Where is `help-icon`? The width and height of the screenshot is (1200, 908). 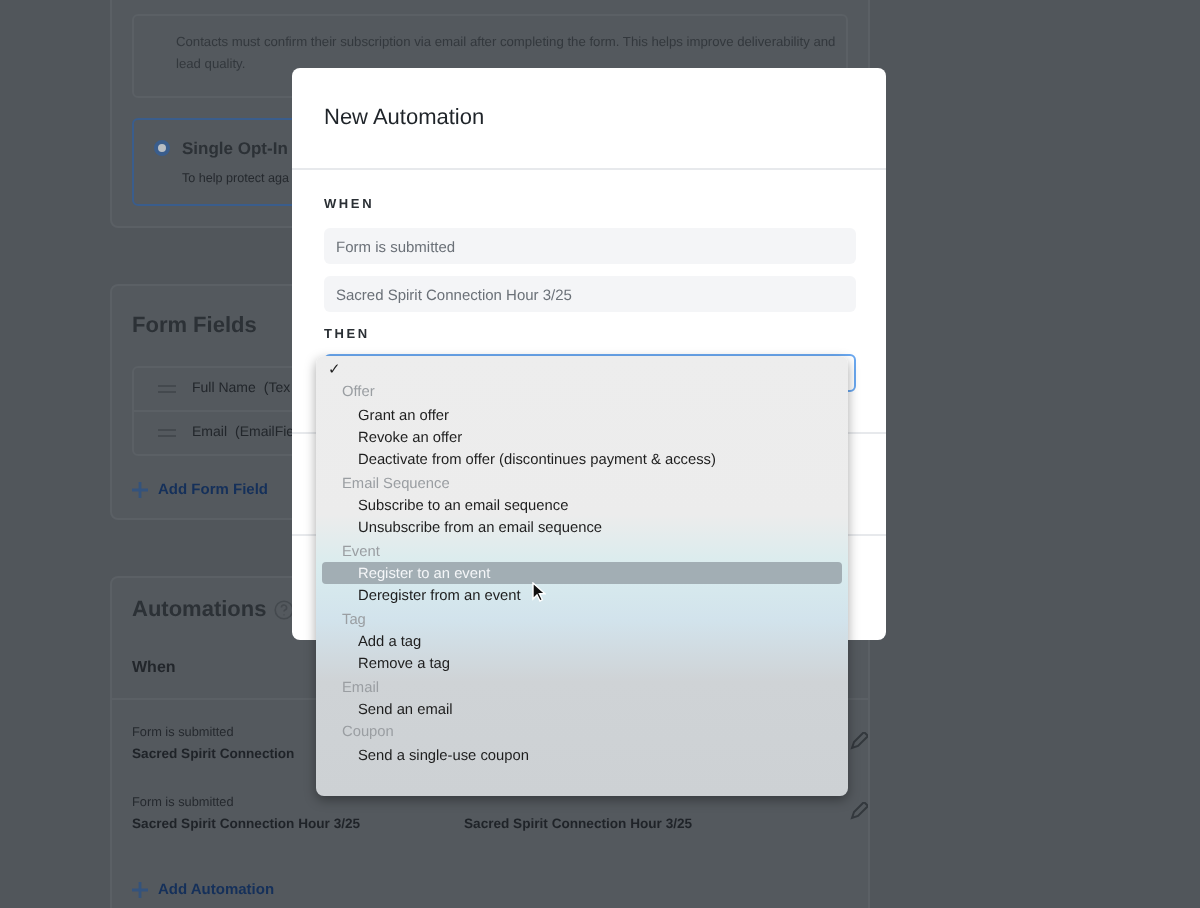
help-icon is located at coordinates (284, 610).